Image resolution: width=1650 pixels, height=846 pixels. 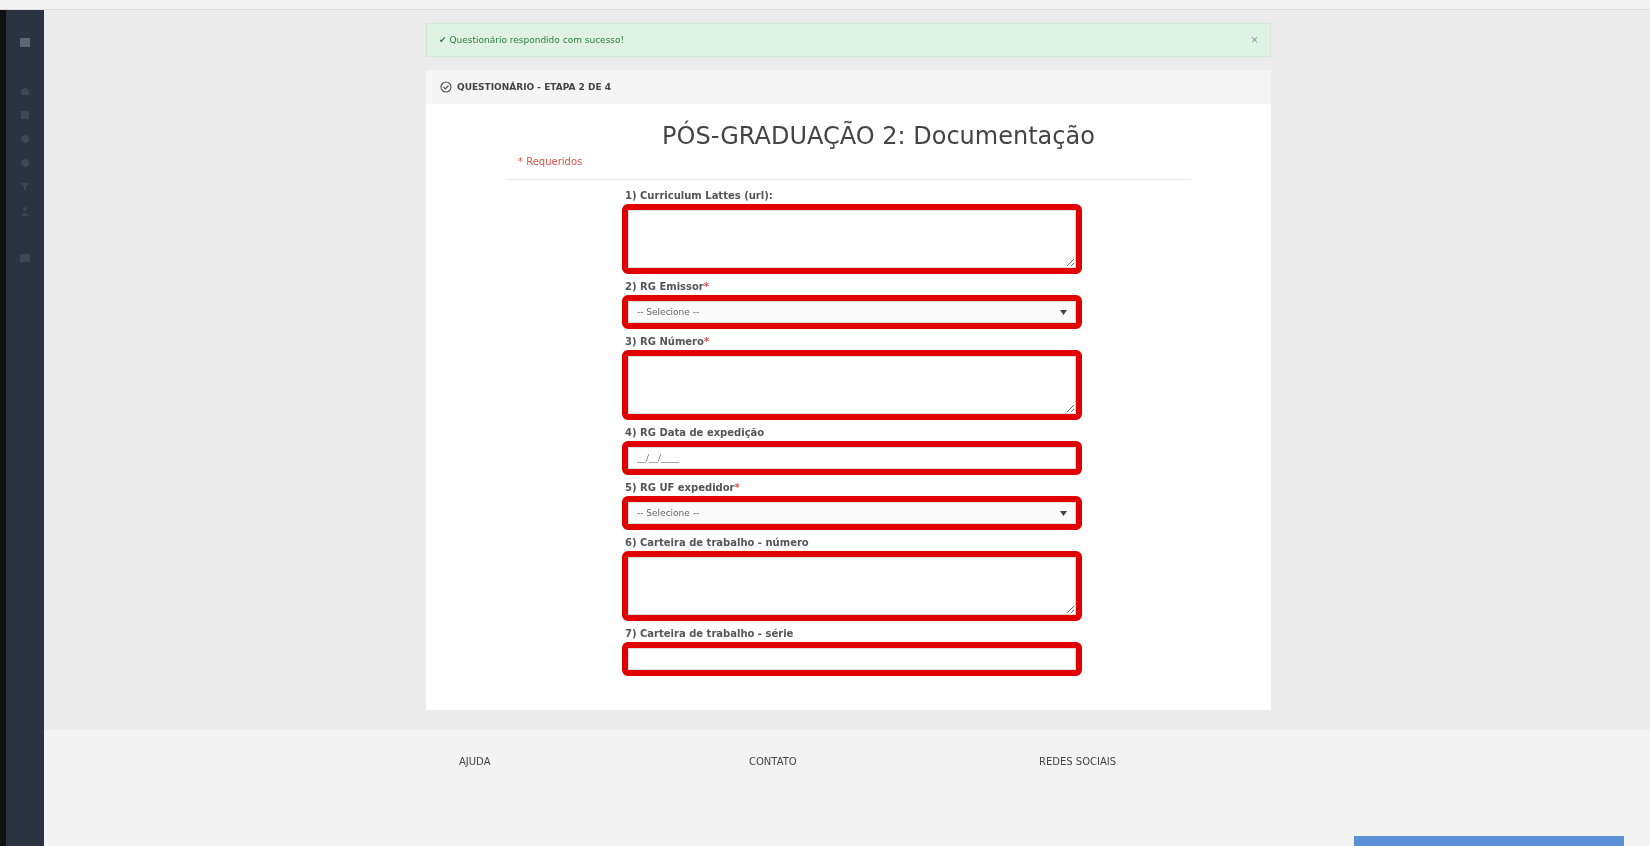 I want to click on field-label: 1) Curriculum Lattes (url):, so click(x=699, y=195).